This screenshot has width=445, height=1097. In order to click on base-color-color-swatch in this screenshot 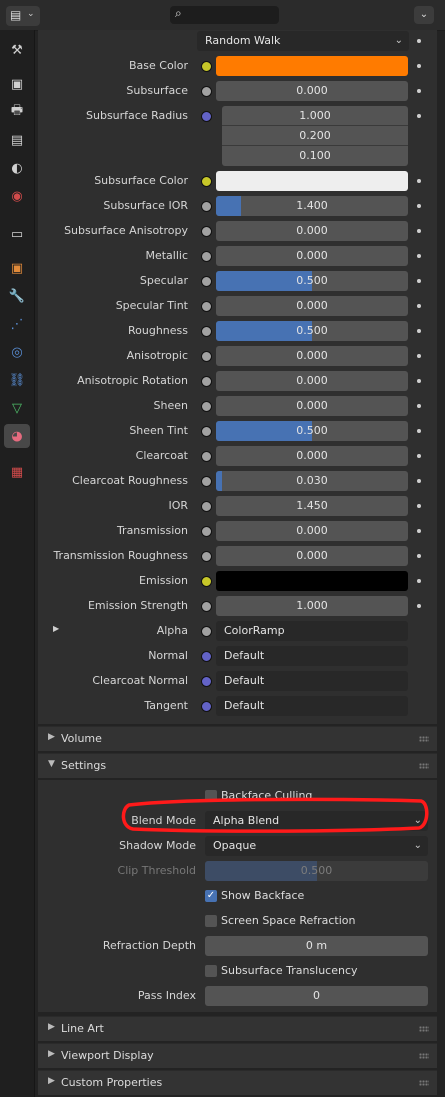, I will do `click(312, 66)`.